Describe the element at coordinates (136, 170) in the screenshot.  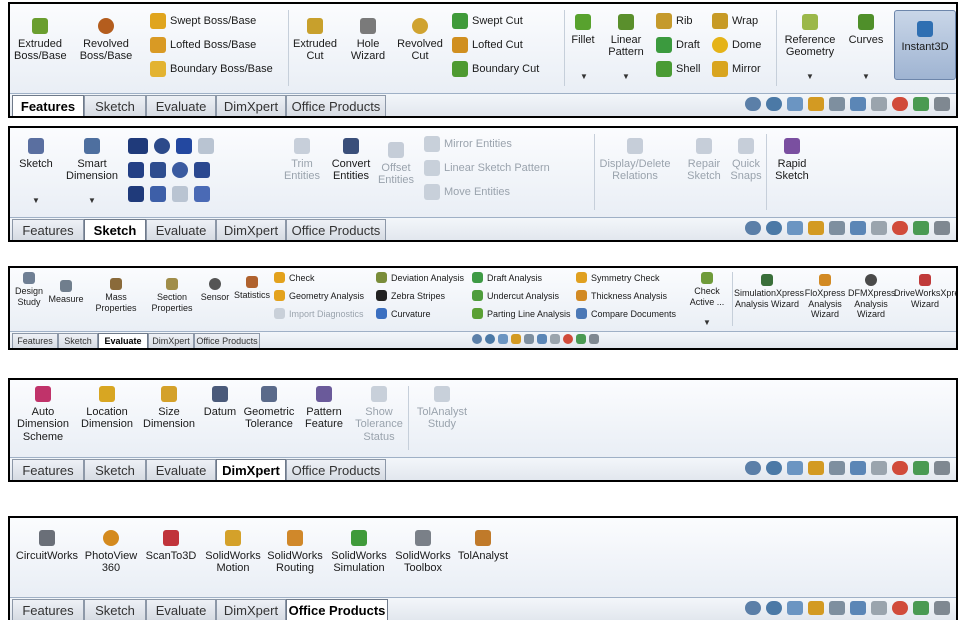
I see `rectangle-icon` at that location.